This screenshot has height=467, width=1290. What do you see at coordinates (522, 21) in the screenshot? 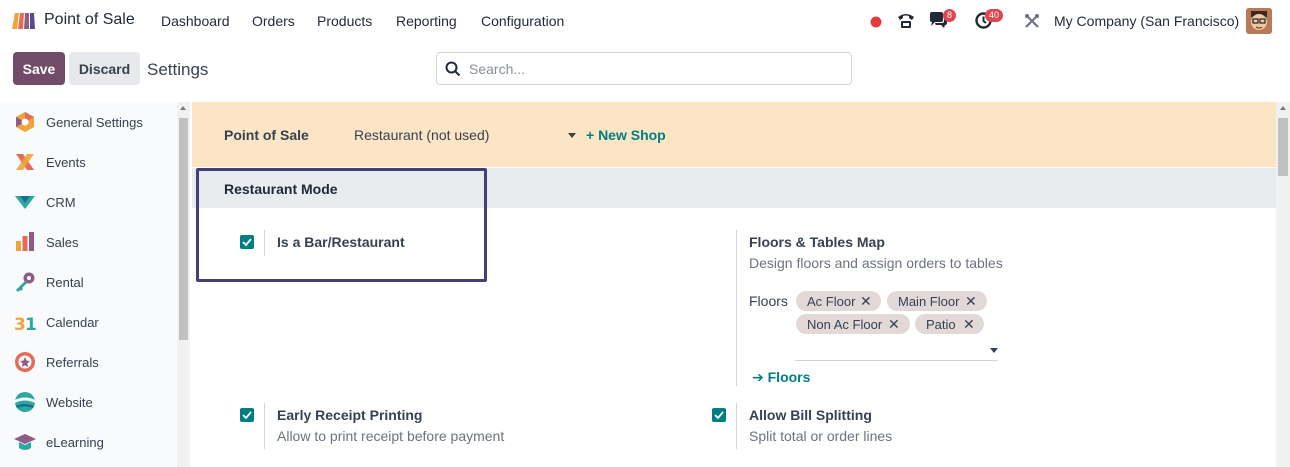
I see `nav-configuration: Configuration` at bounding box center [522, 21].